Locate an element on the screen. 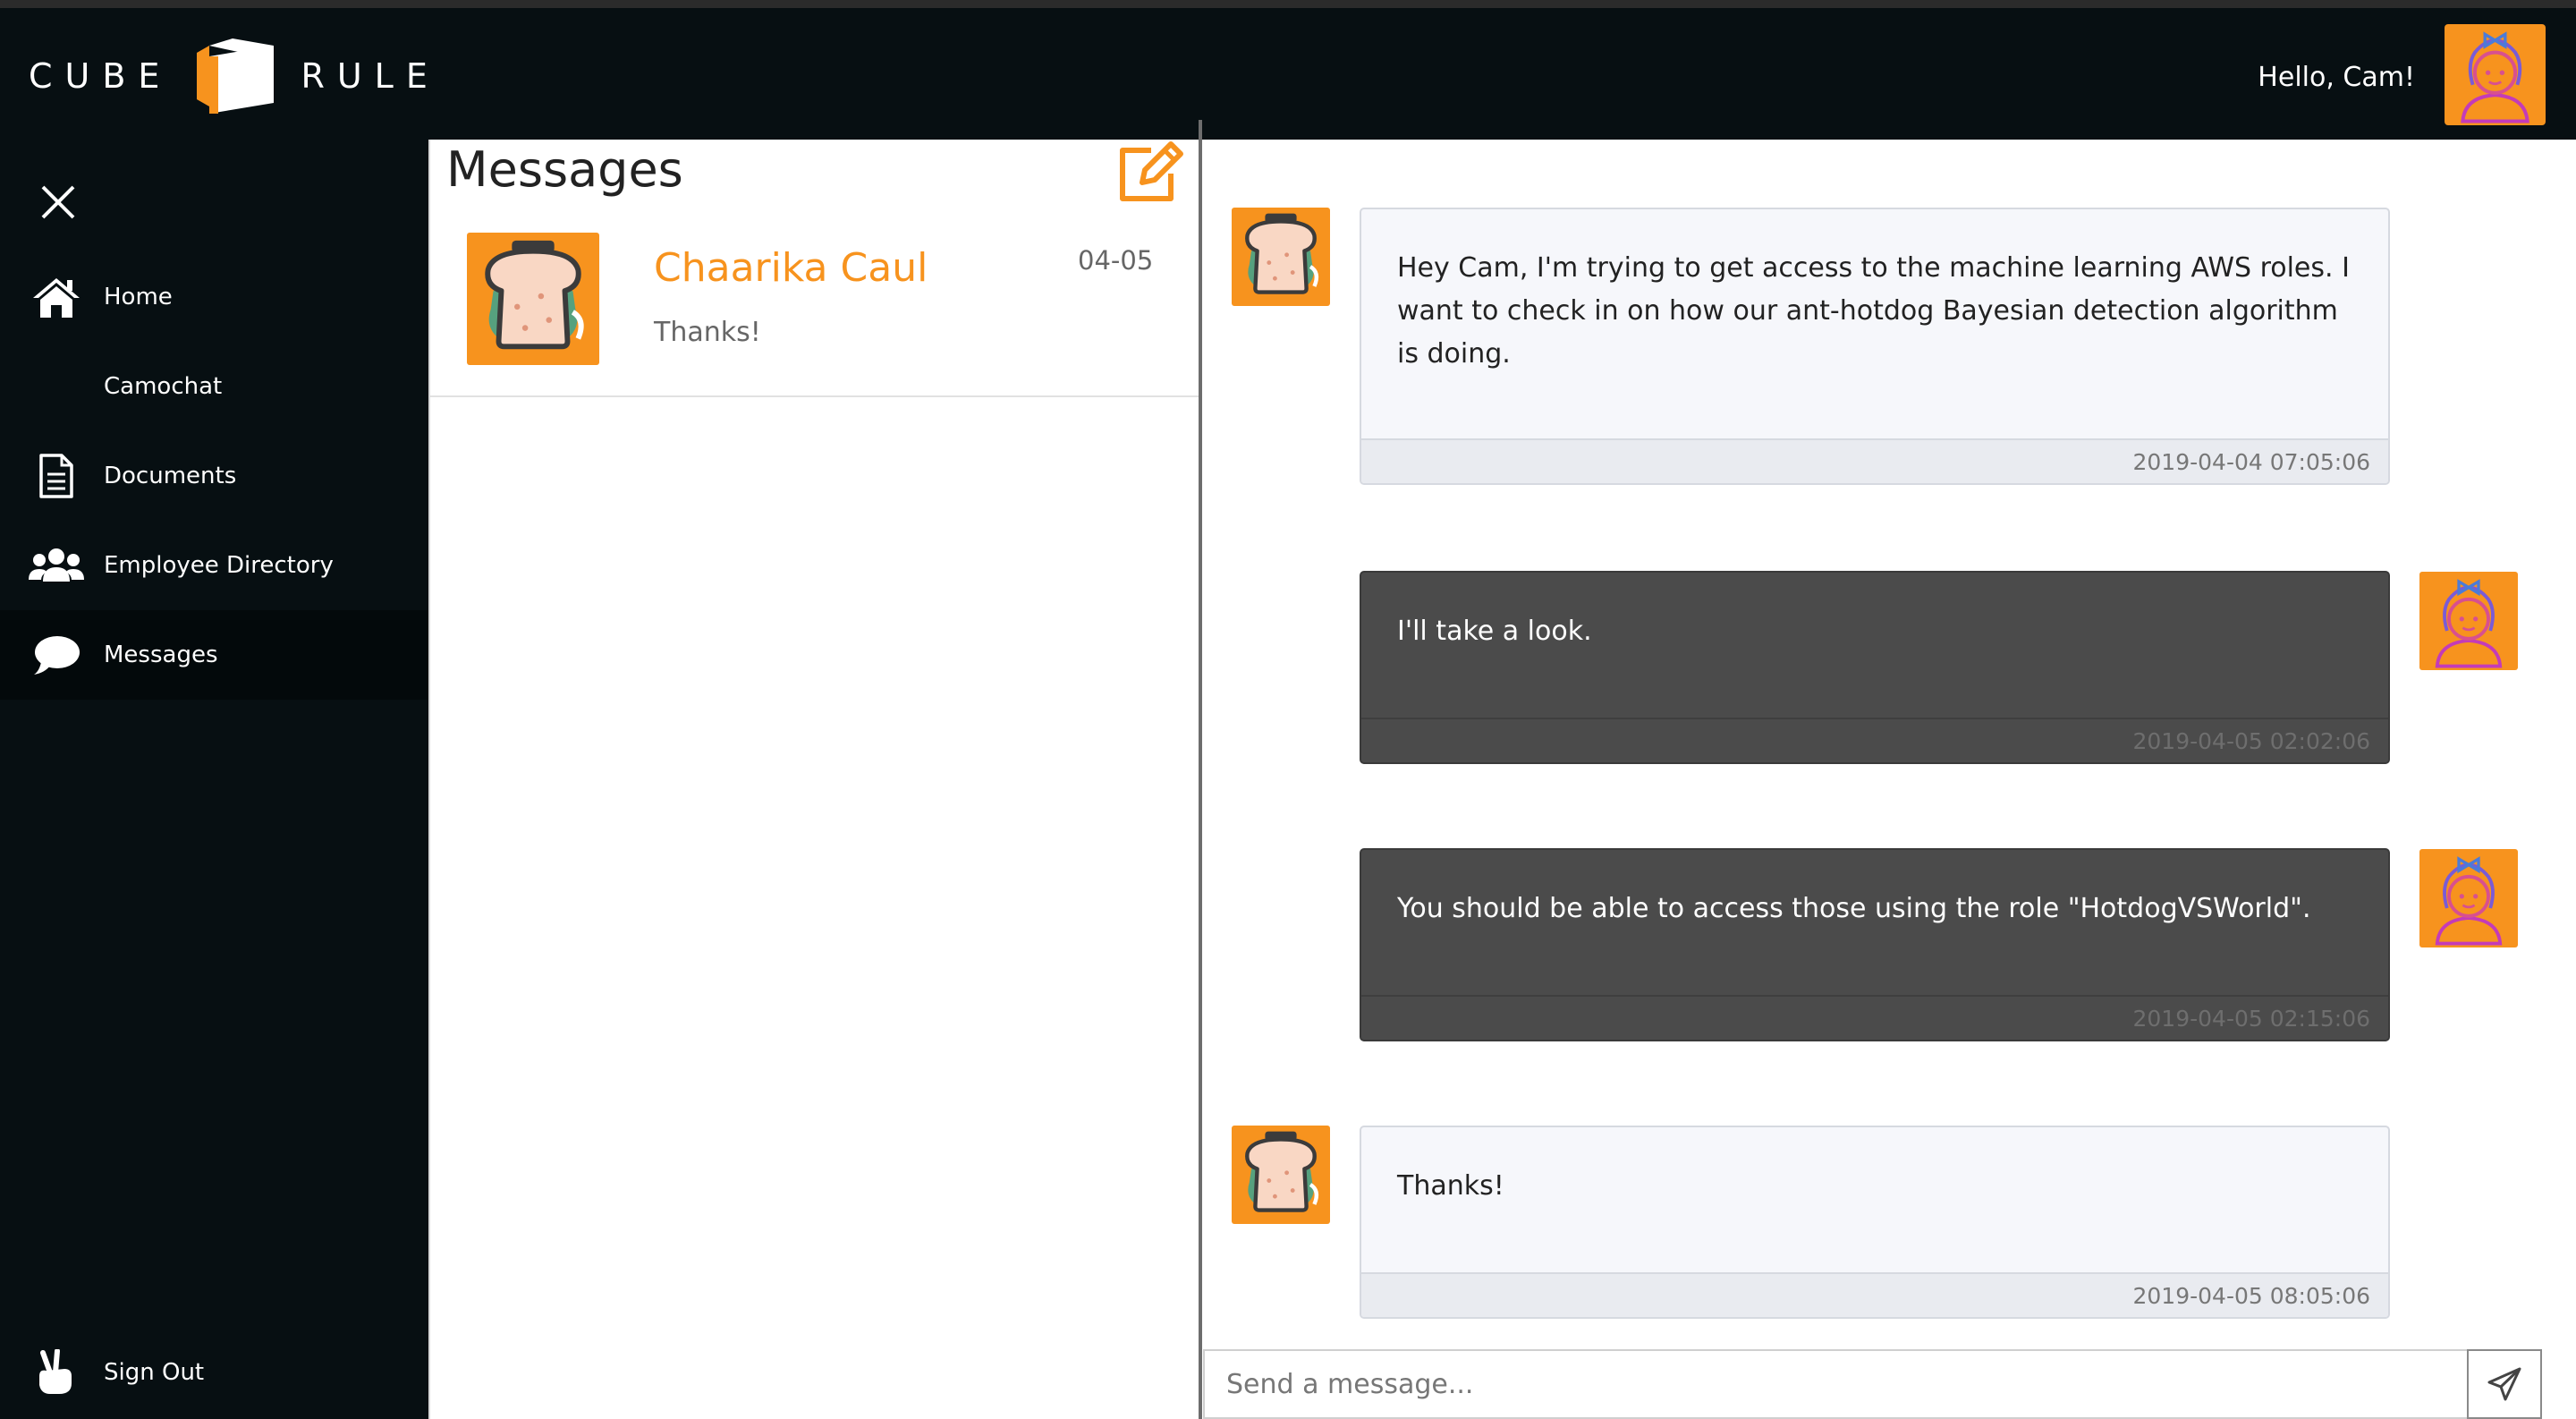 This screenshot has width=2576, height=1419. sidebar-item-employee-directory: Employee Directory is located at coordinates (214, 565).